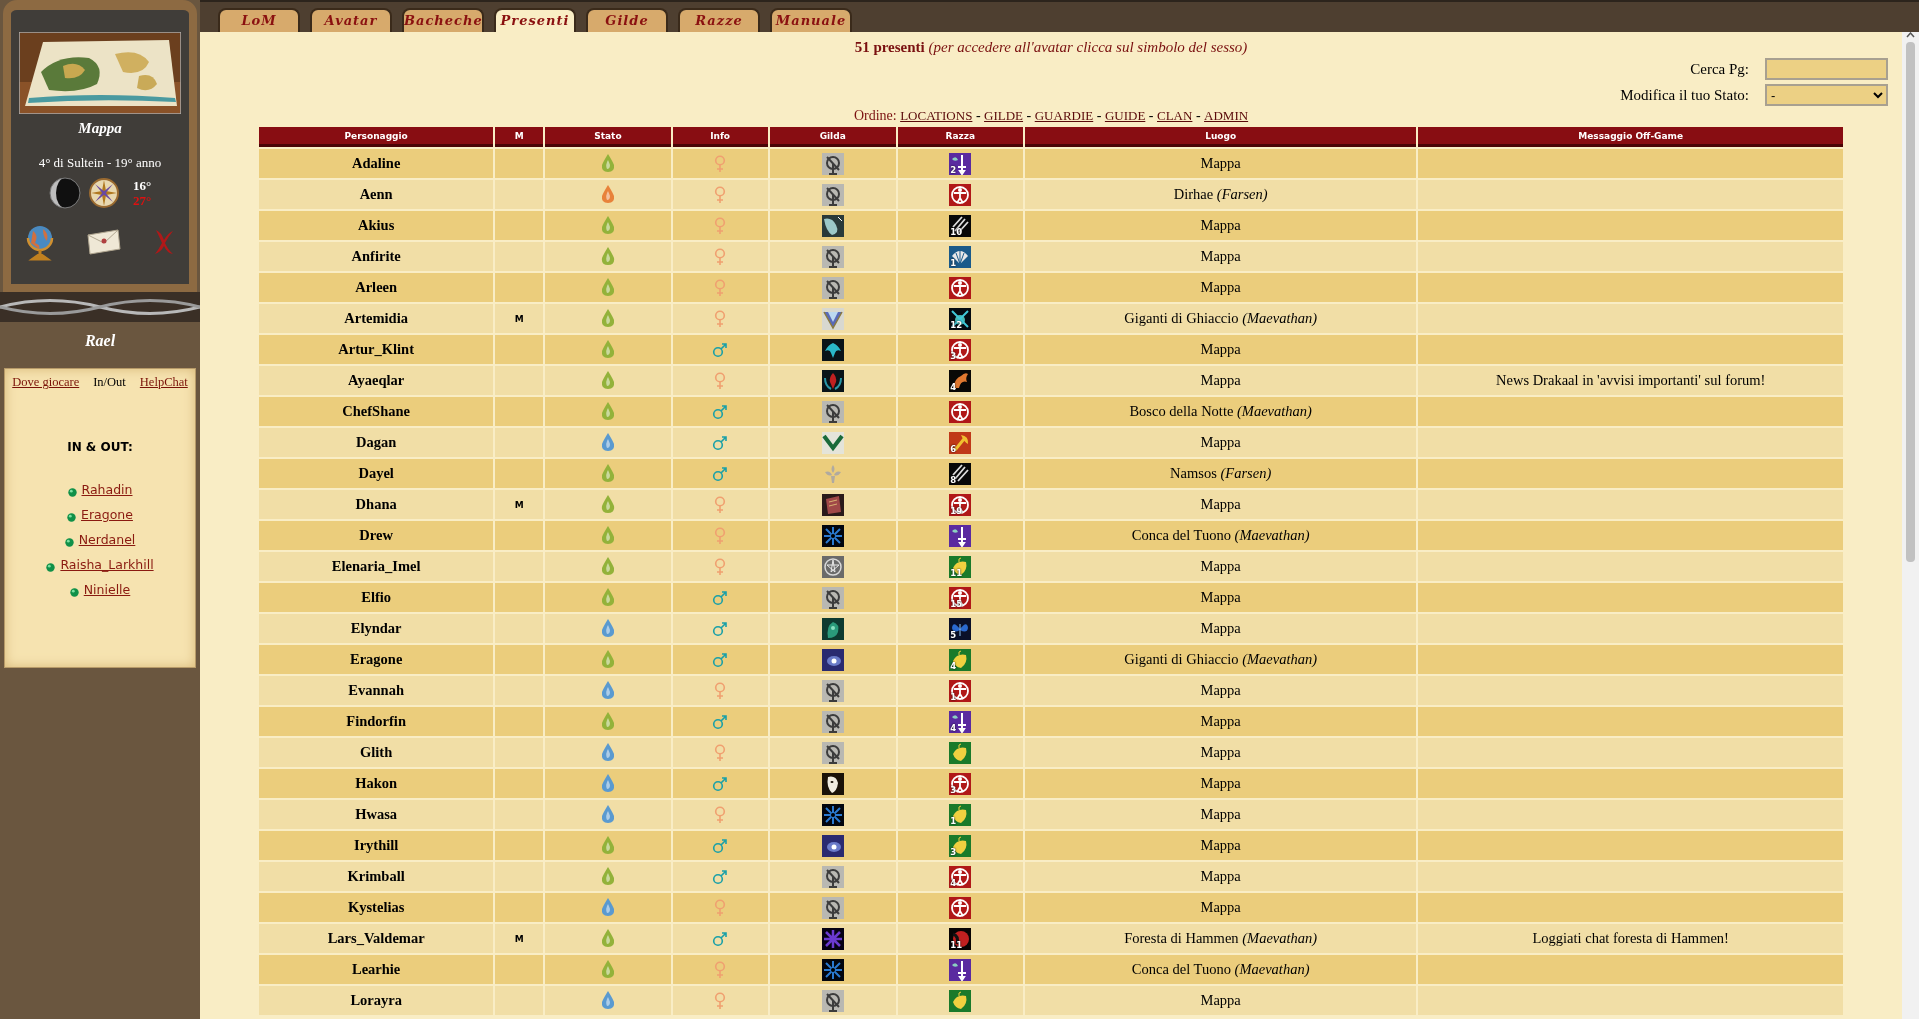 This screenshot has width=1919, height=1019. I want to click on race-level: 11, so click(956, 945).